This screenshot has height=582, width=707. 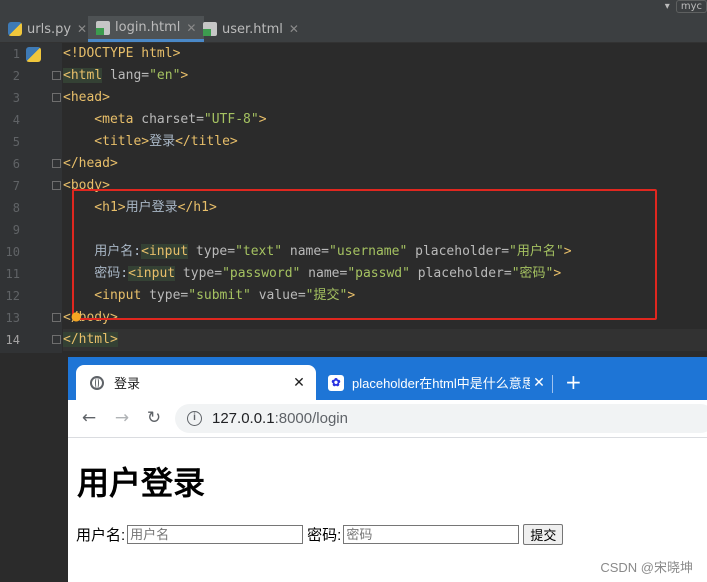 I want to click on line-number: 12, so click(x=12, y=296).